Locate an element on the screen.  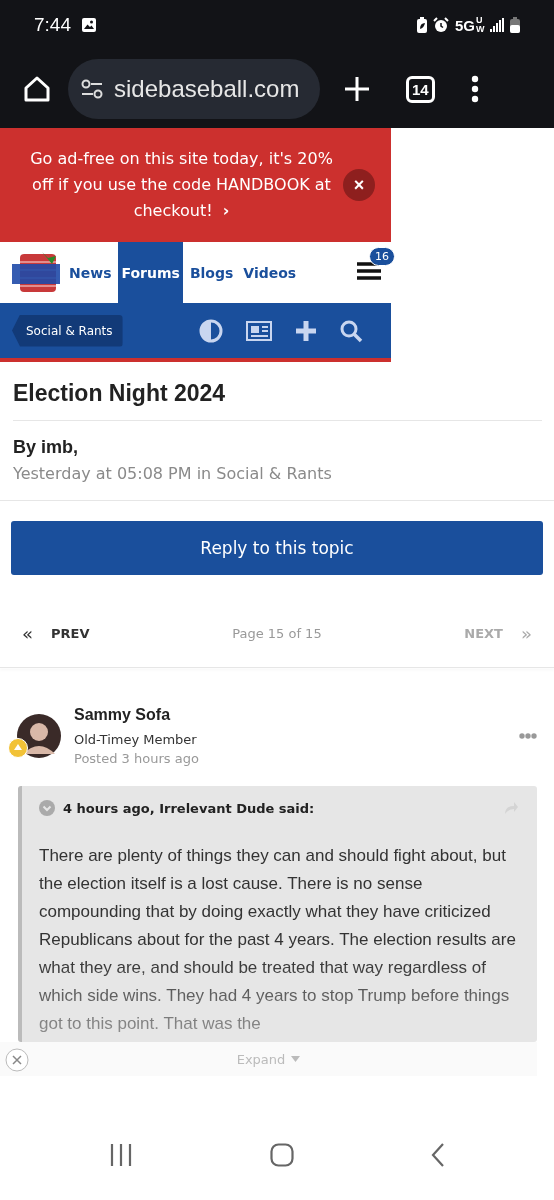
image-icon is located at coordinates (89, 25).